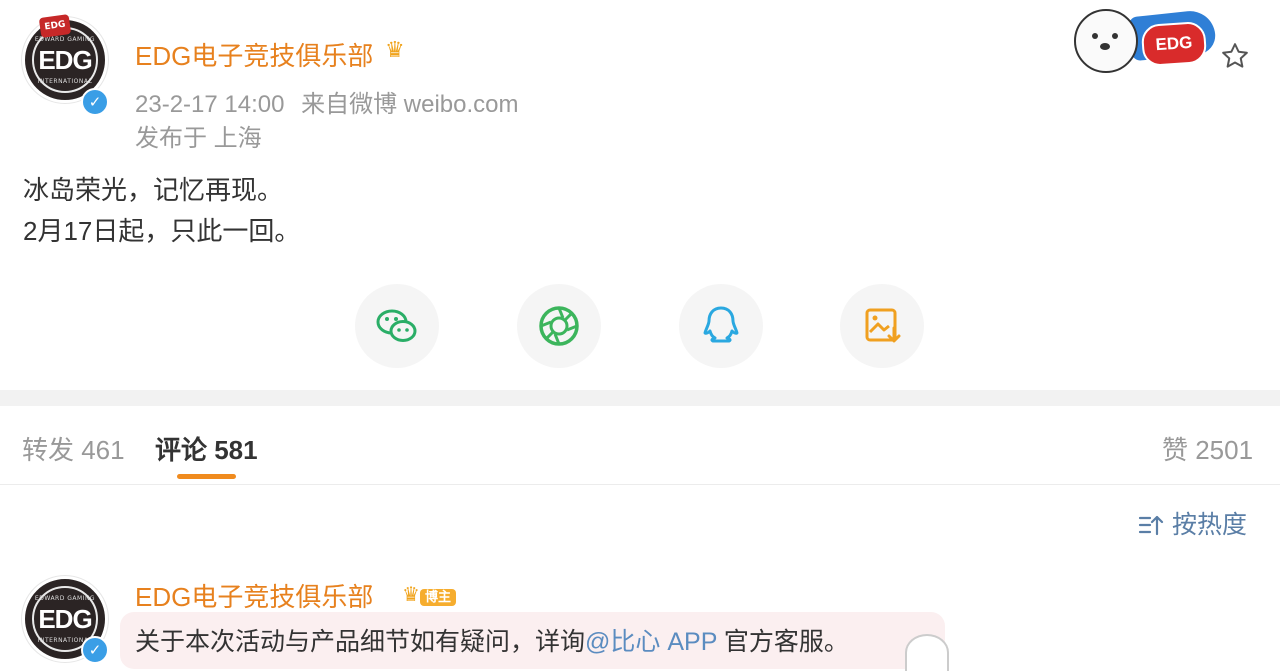 The image size is (1280, 671). I want to click on author-badge: ♛ 博主, so click(429, 594).